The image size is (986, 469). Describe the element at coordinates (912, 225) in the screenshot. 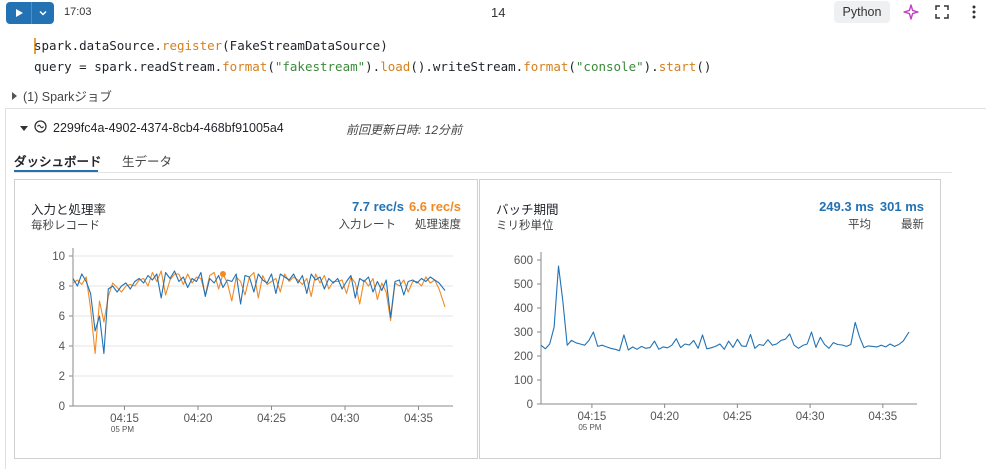

I see `batch-latest-label: 最新` at that location.